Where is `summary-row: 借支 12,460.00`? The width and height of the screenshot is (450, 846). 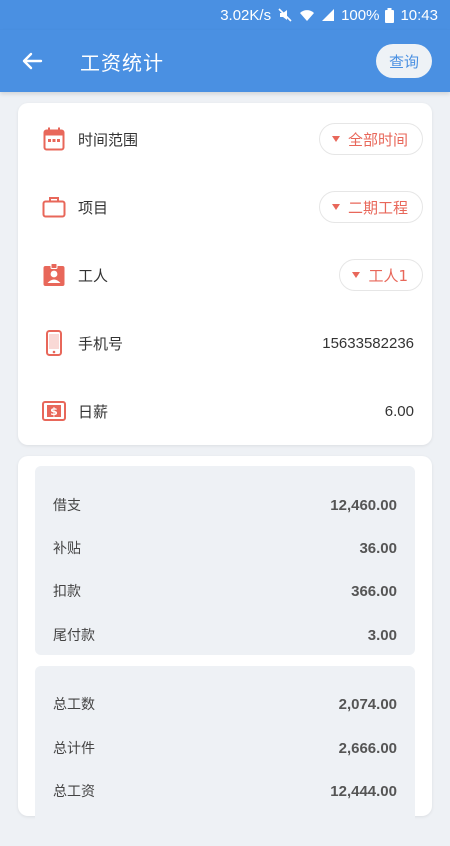 summary-row: 借支 12,460.00 is located at coordinates (225, 505).